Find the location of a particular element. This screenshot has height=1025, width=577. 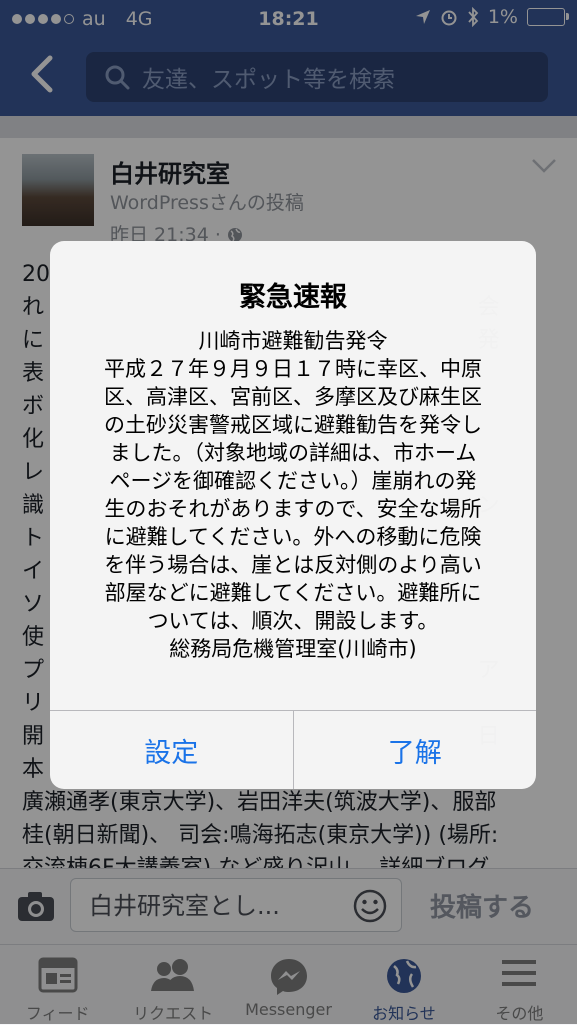

ok-button: 了解 is located at coordinates (414, 750).